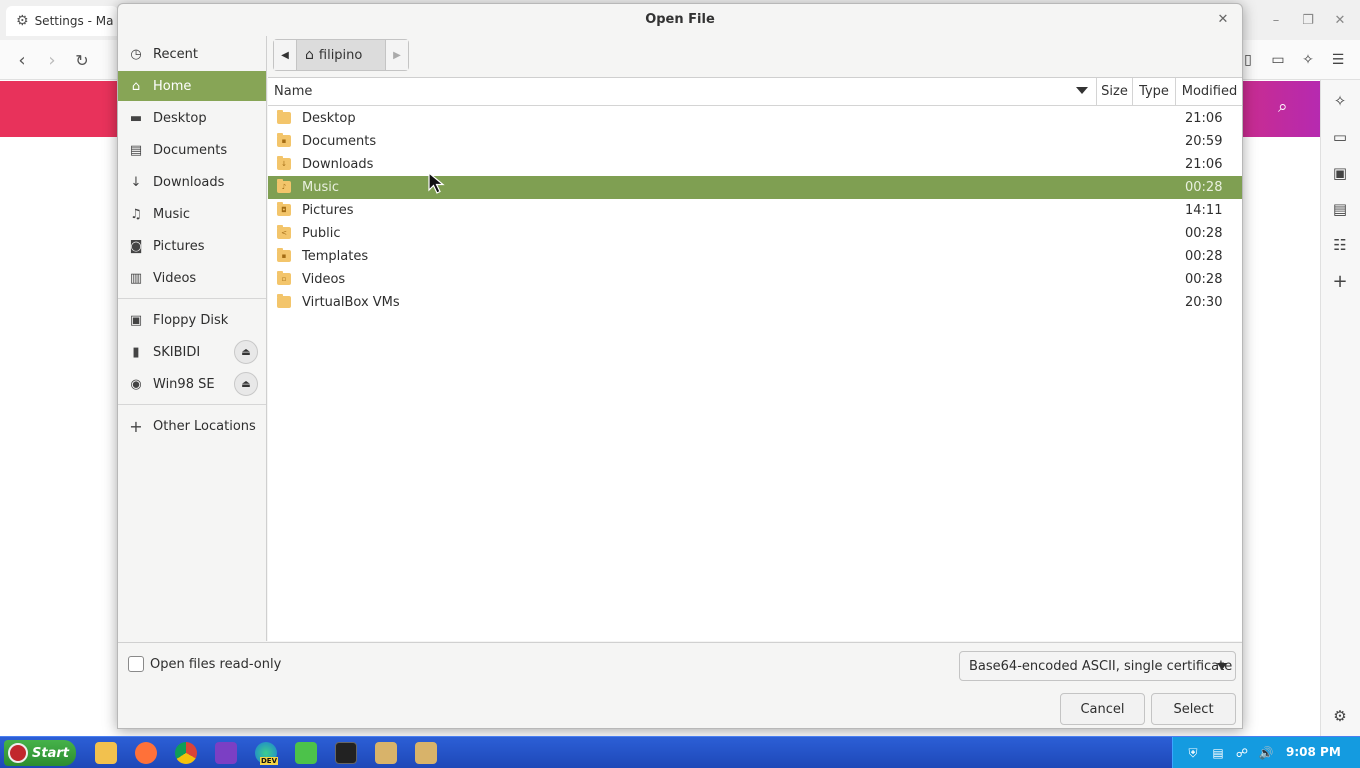 The width and height of the screenshot is (1360, 768). What do you see at coordinates (755, 141) in the screenshot?
I see `file-row: ▪ Documents 20:59` at bounding box center [755, 141].